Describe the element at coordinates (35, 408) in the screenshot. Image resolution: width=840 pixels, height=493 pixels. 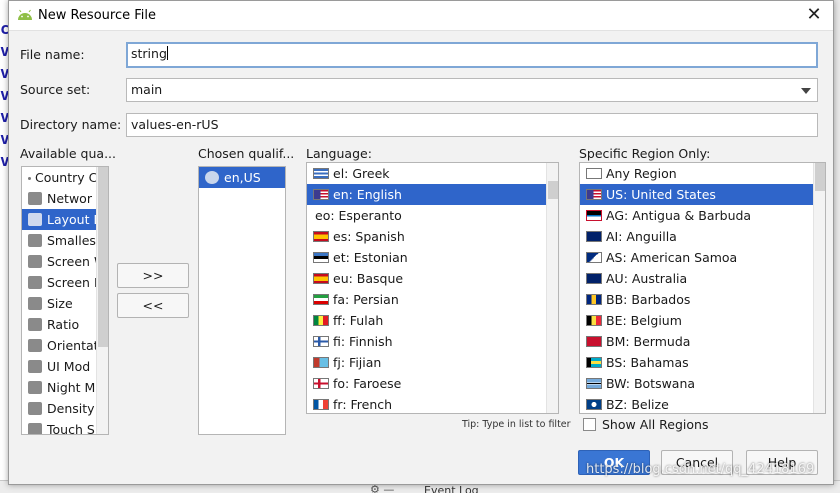
I see `density-icon` at that location.